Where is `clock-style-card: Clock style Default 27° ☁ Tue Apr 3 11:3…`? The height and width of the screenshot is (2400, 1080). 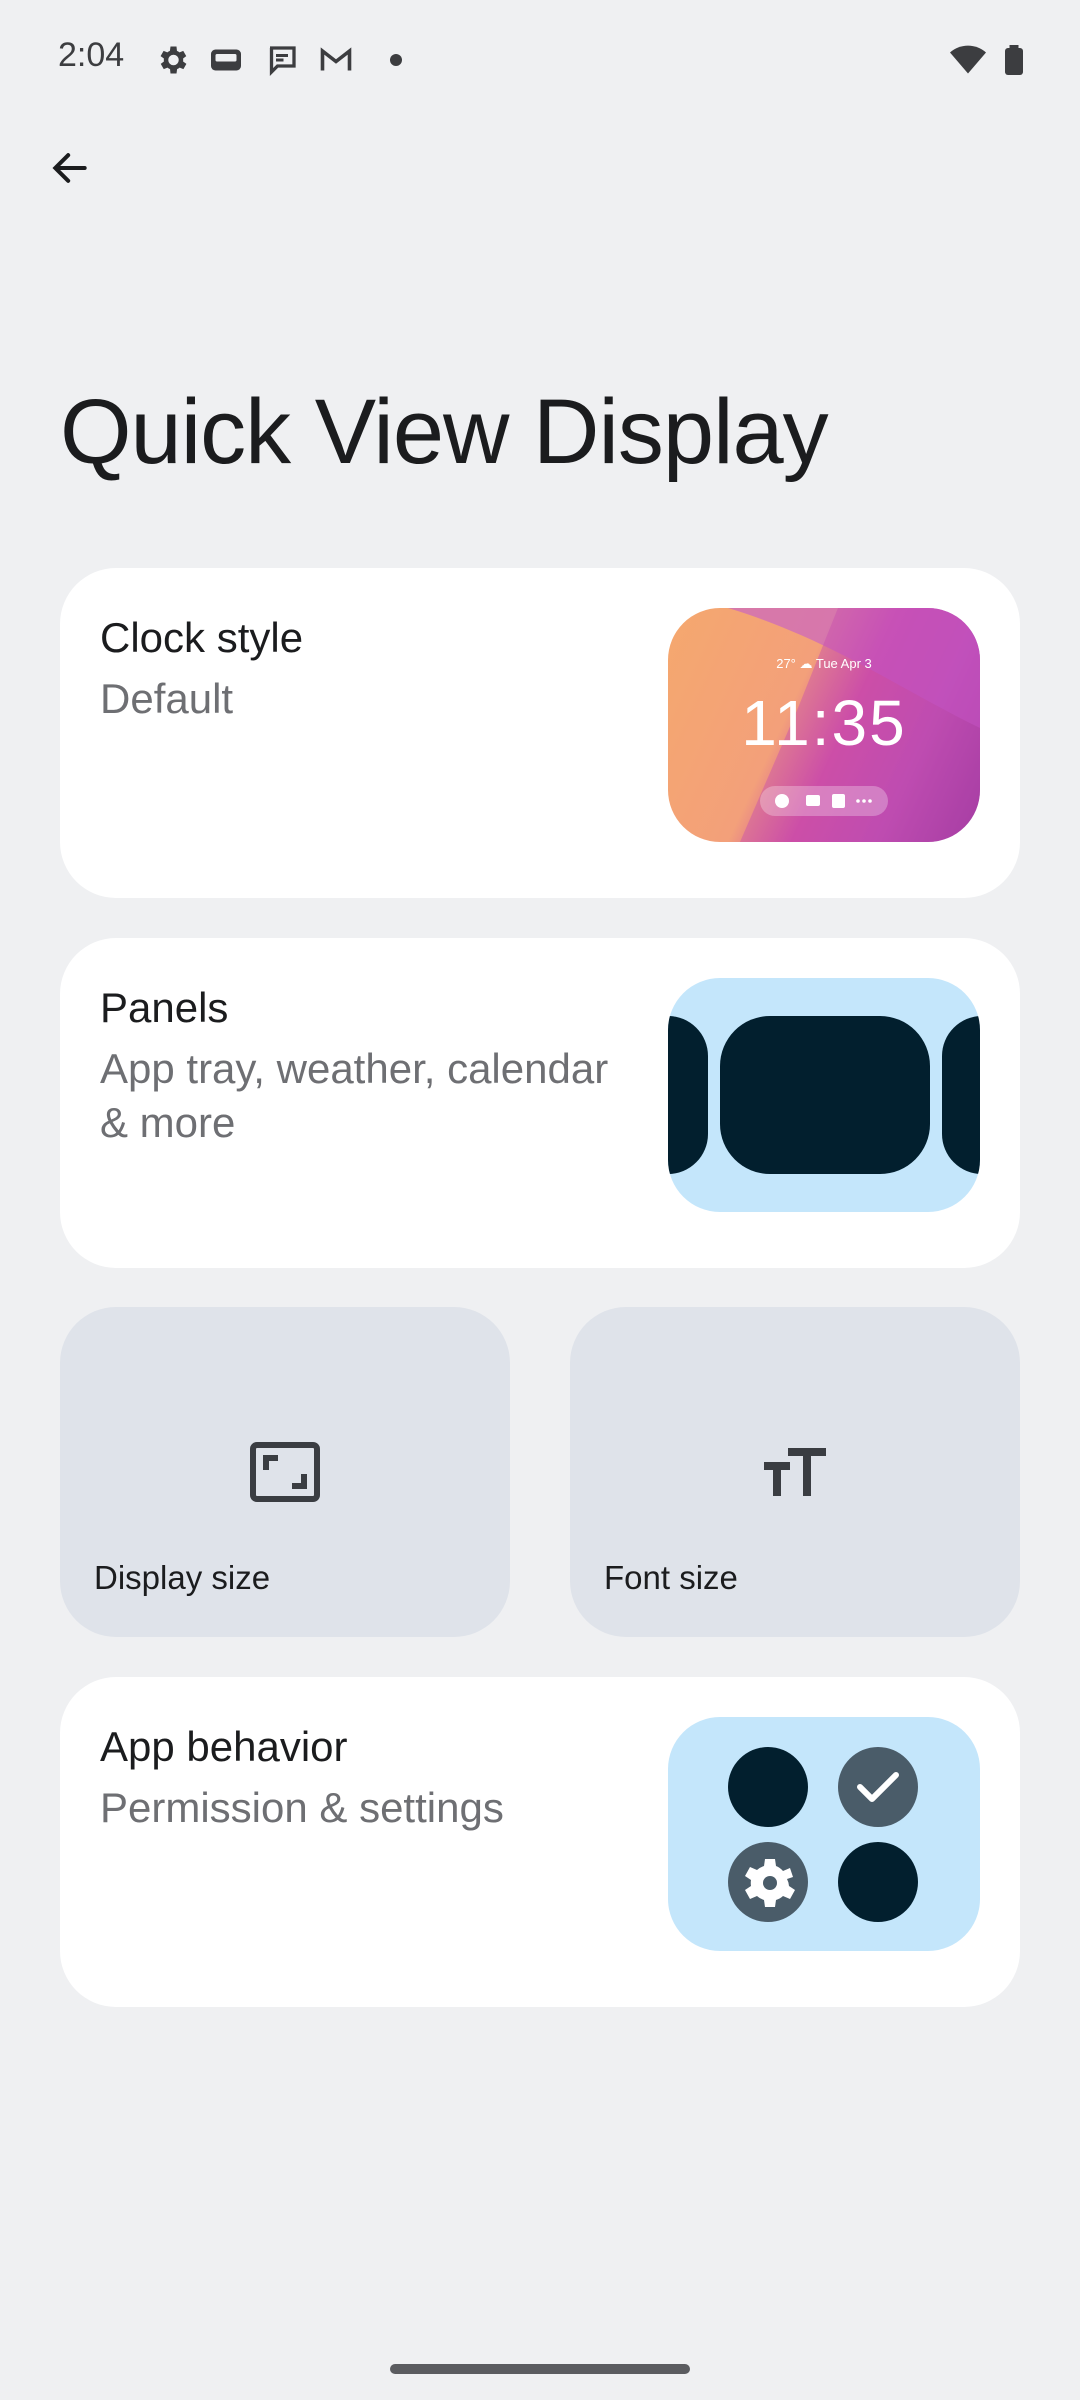
clock-style-card: Clock style Default 27° ☁ Tue Apr 3 11:3… is located at coordinates (540, 733).